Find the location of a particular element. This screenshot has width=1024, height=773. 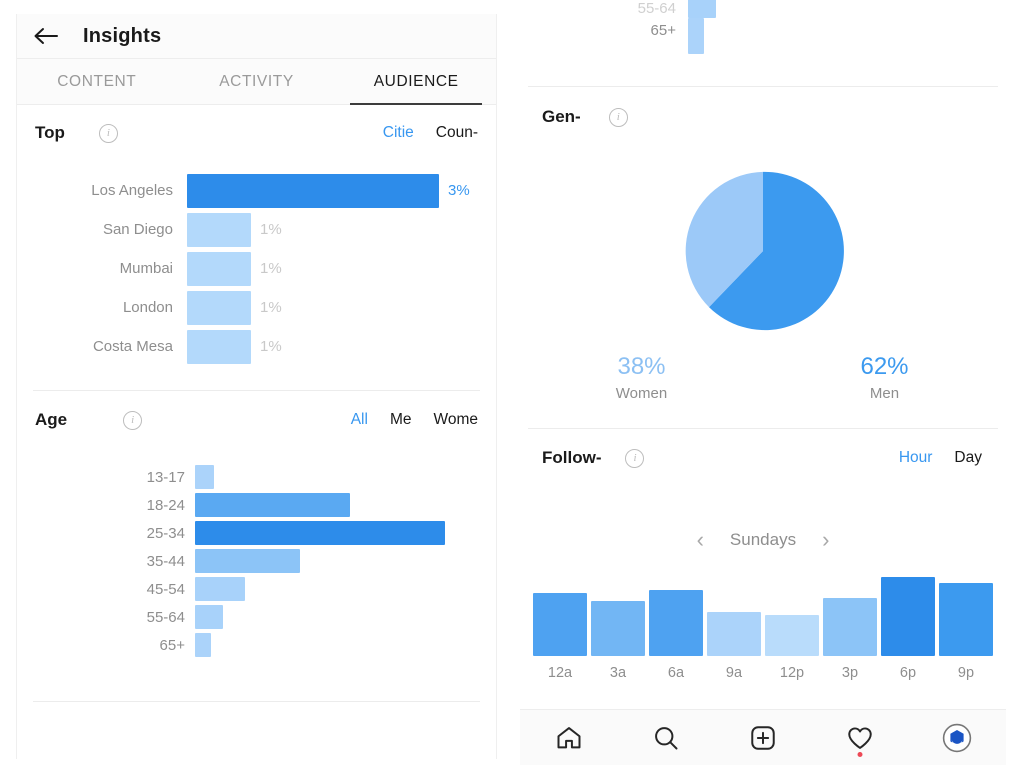

gender-legend: 38% Women 62% Men is located at coordinates (763, 385).